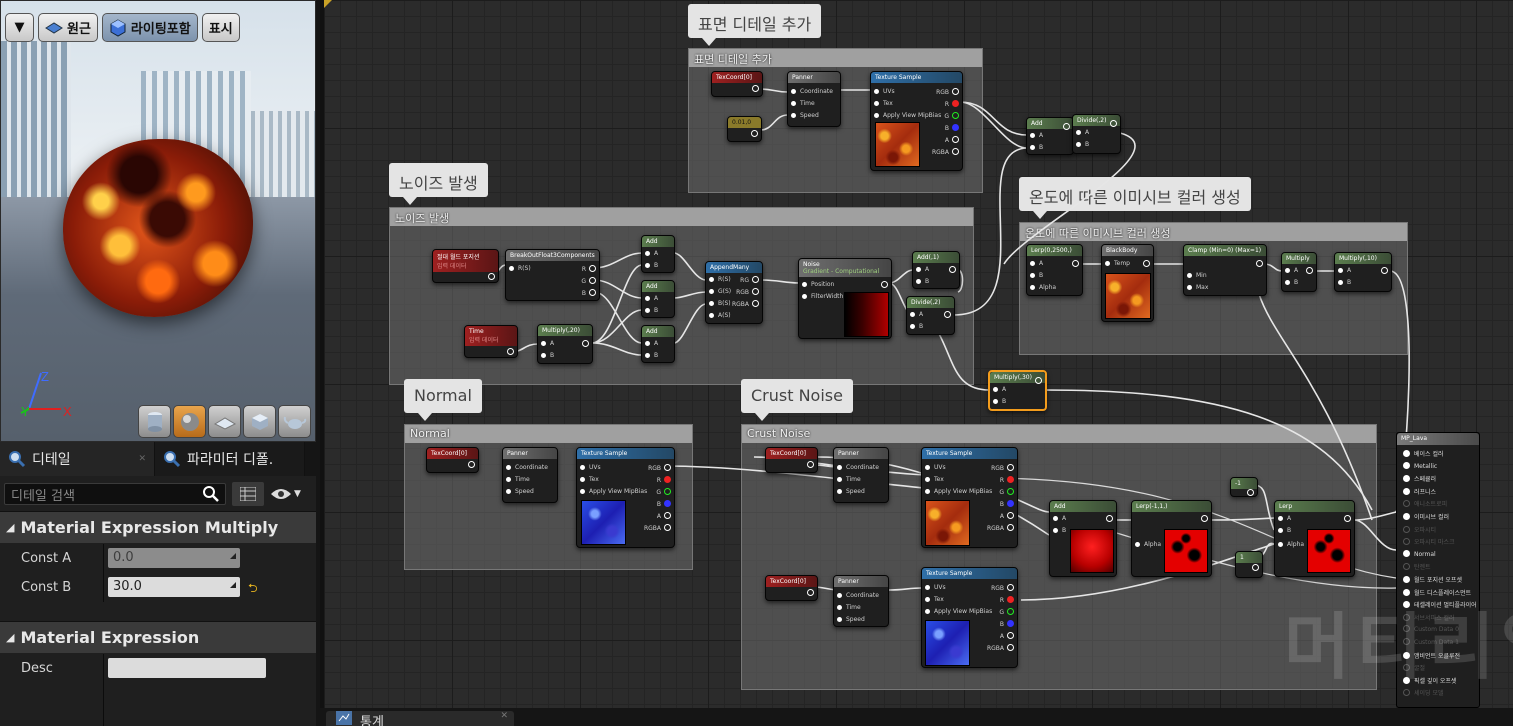 This screenshot has width=1513, height=726. What do you see at coordinates (154, 421) in the screenshot?
I see `preview-cylinder-button` at bounding box center [154, 421].